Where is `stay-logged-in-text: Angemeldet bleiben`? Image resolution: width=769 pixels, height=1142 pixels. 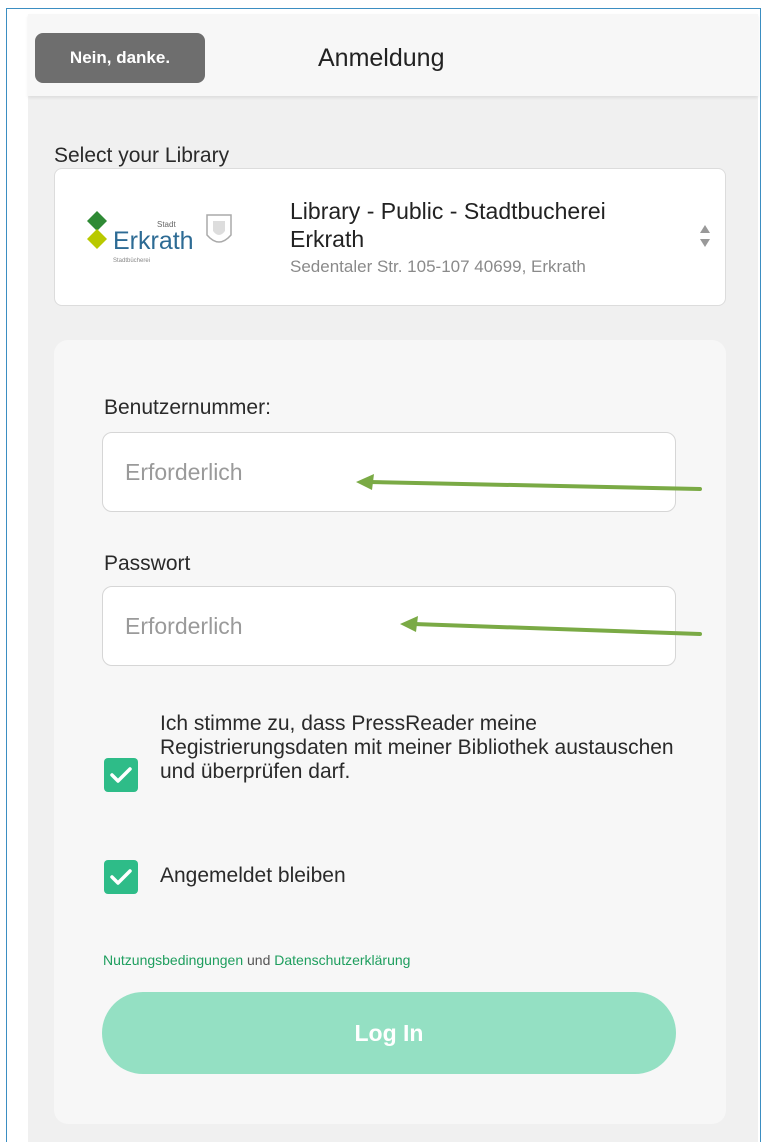 stay-logged-in-text: Angemeldet bleiben is located at coordinates (253, 875).